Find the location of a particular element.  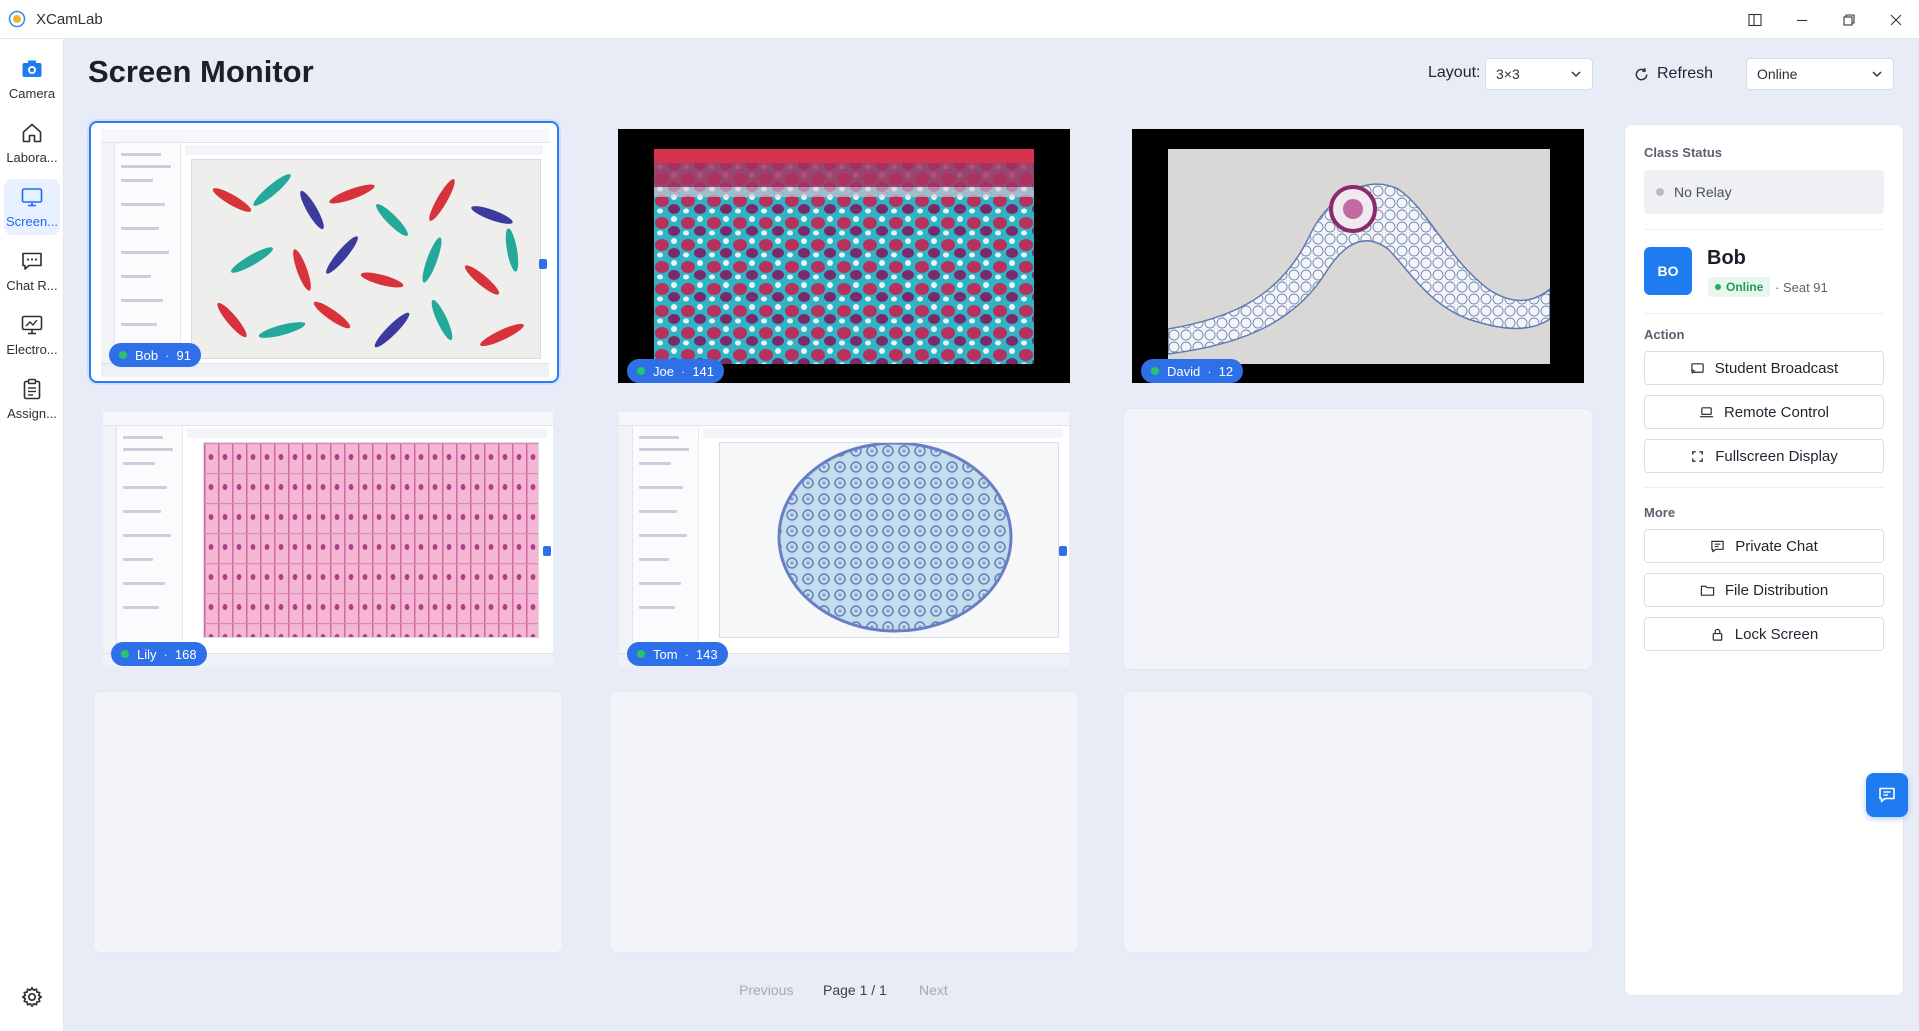

clipboard-icon is located at coordinates (32, 389).